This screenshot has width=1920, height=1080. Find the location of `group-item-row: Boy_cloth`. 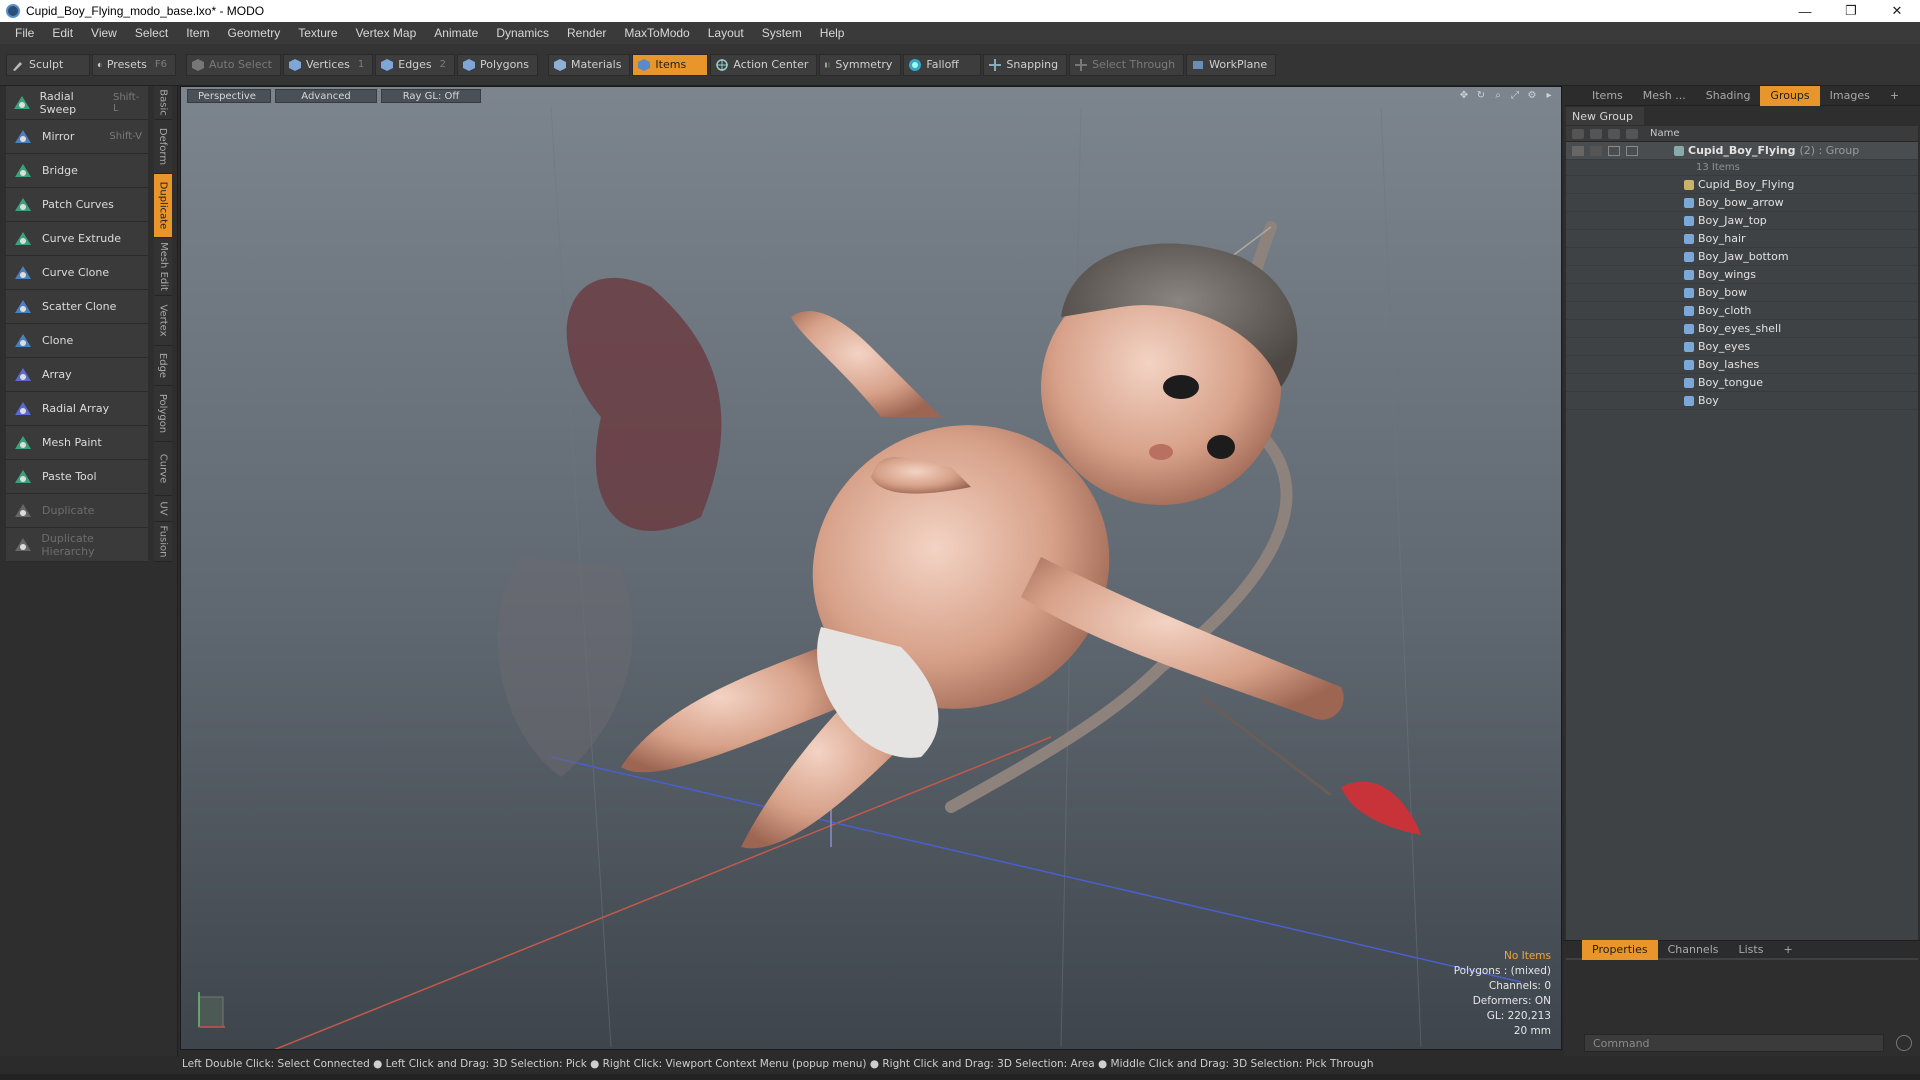

group-item-row: Boy_cloth is located at coordinates (1742, 311).